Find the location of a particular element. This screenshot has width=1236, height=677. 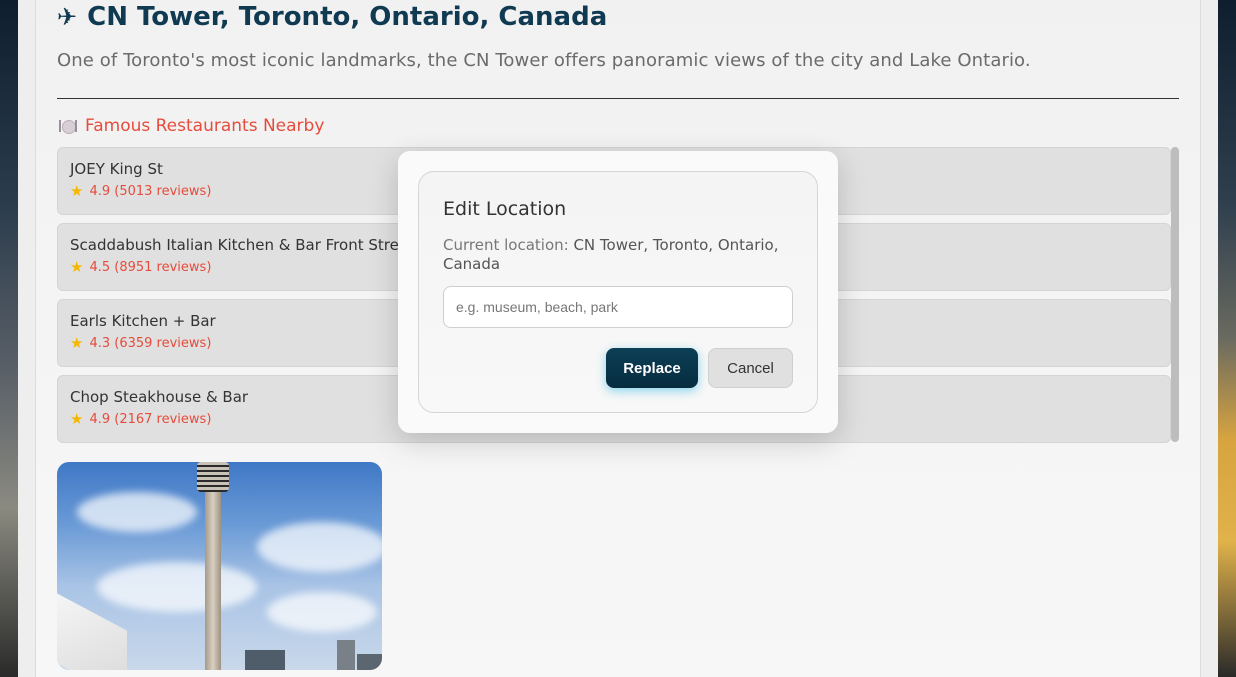

rating-text: 4.3 (6359 reviews) is located at coordinates (150, 343).